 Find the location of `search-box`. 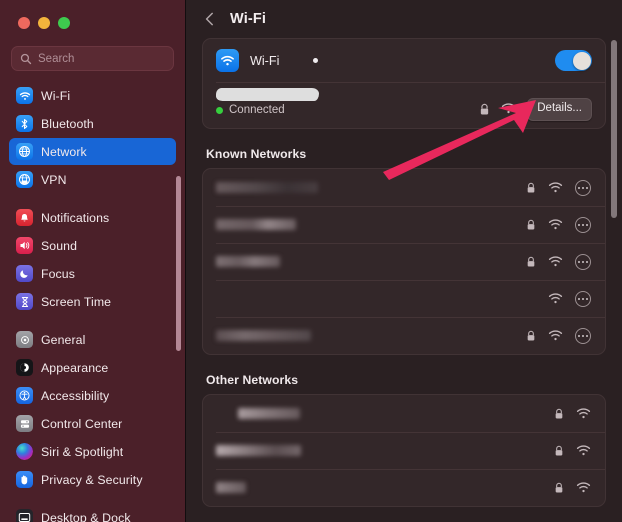

search-box is located at coordinates (98, 58).